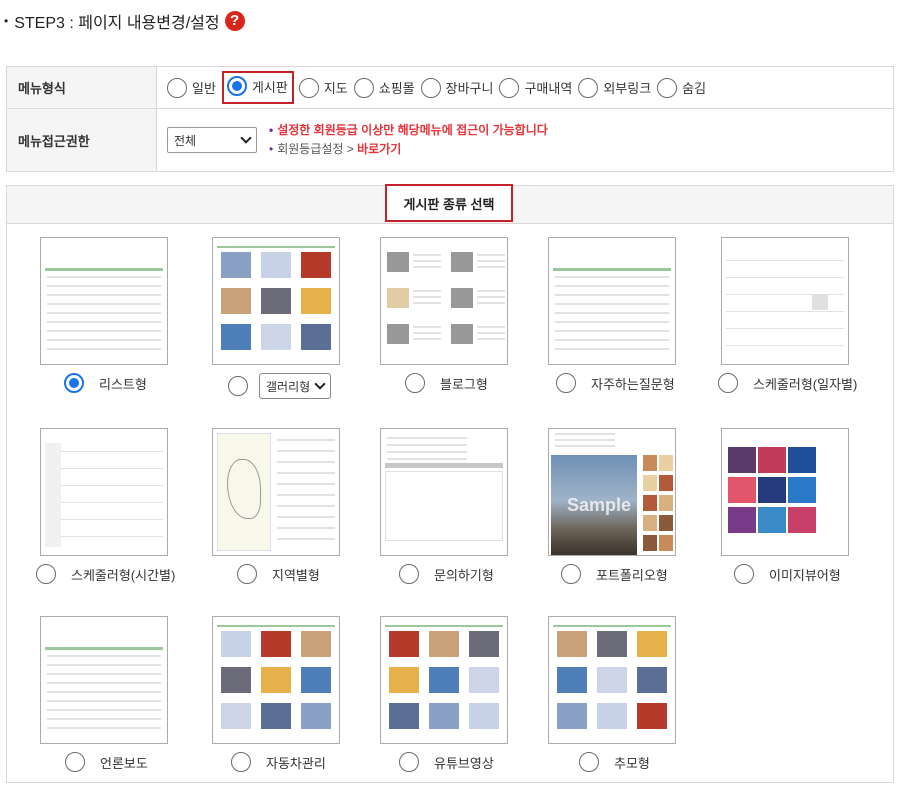 The height and width of the screenshot is (789, 900). Describe the element at coordinates (632, 575) in the screenshot. I see `board-type-label: 포트폴리오형` at that location.